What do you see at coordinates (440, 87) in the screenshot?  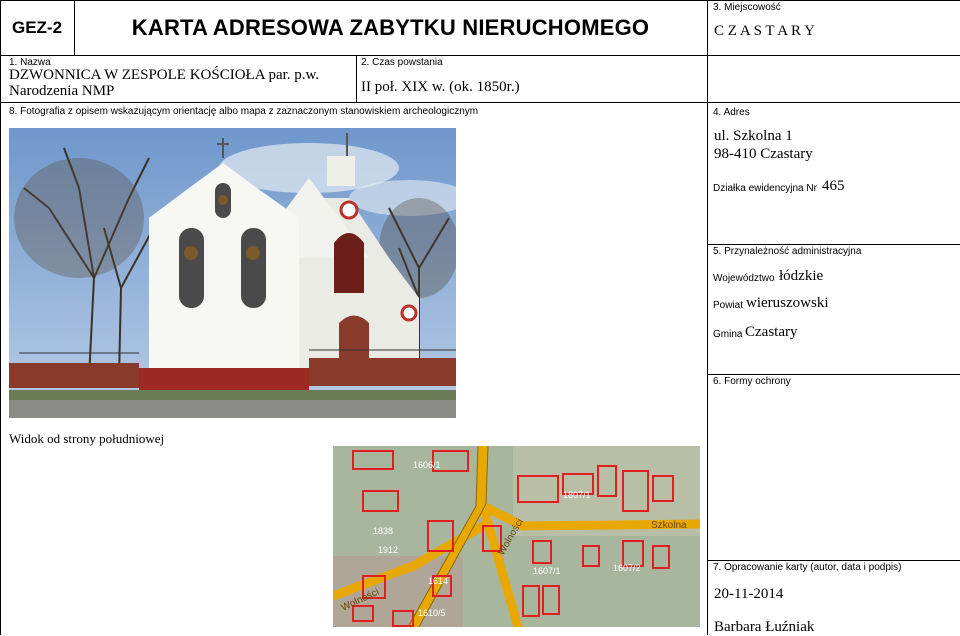 I see `czas-value: II poł. XIX w. (ok. 1850r.)` at bounding box center [440, 87].